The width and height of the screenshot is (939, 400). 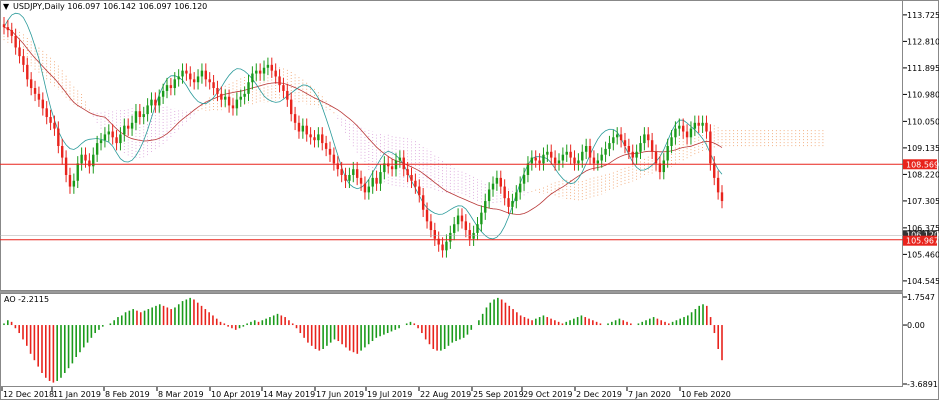 I want to click on date-tick-label: 10 Feb 2020, so click(x=706, y=394).